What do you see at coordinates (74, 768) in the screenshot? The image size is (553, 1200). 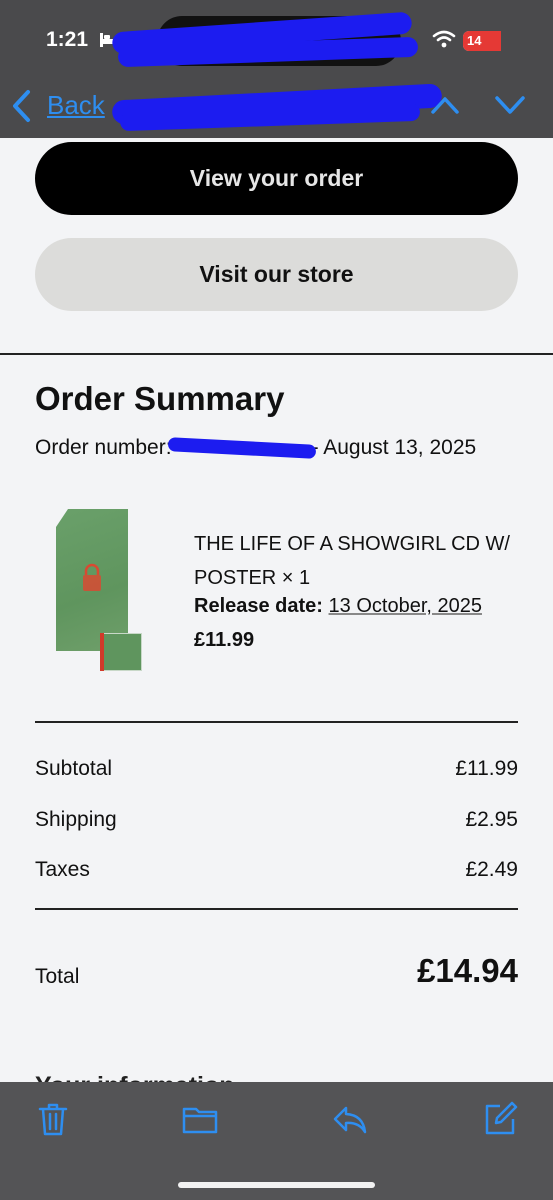 I see `subtotal-label: Subtotal` at bounding box center [74, 768].